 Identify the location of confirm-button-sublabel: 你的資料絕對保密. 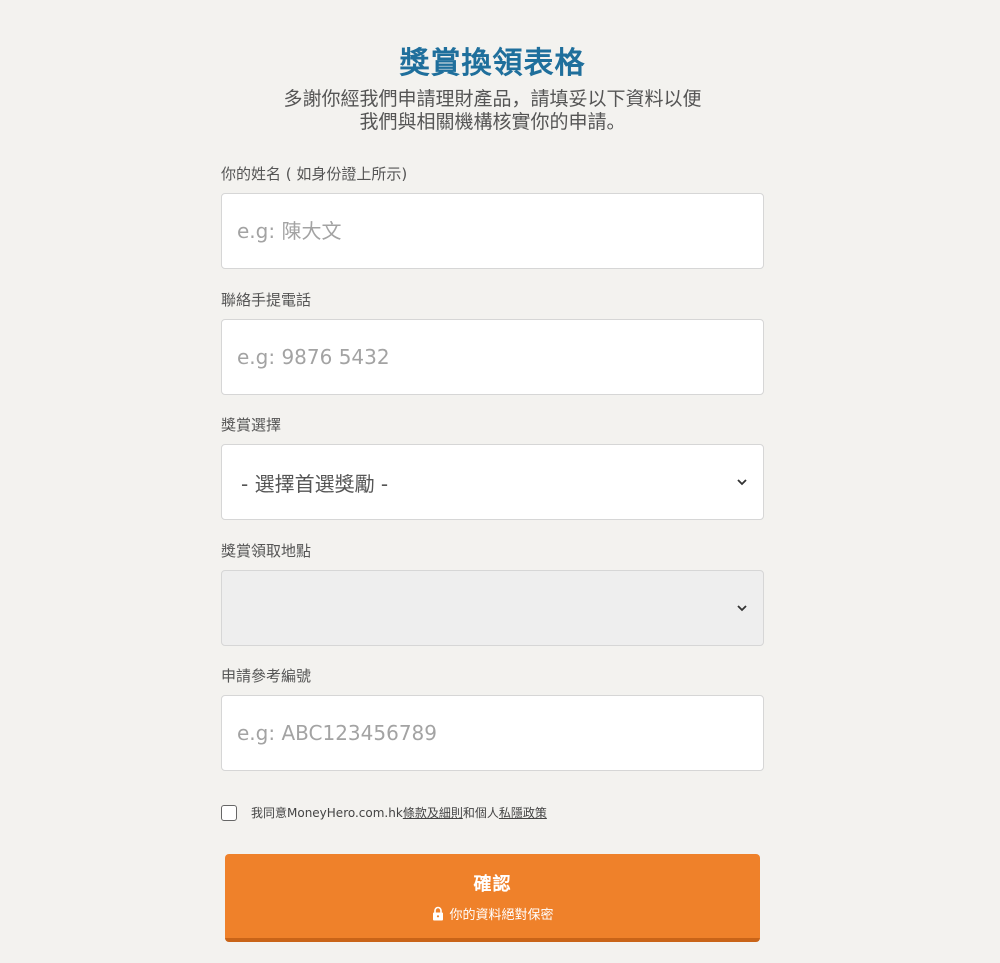
(492, 913).